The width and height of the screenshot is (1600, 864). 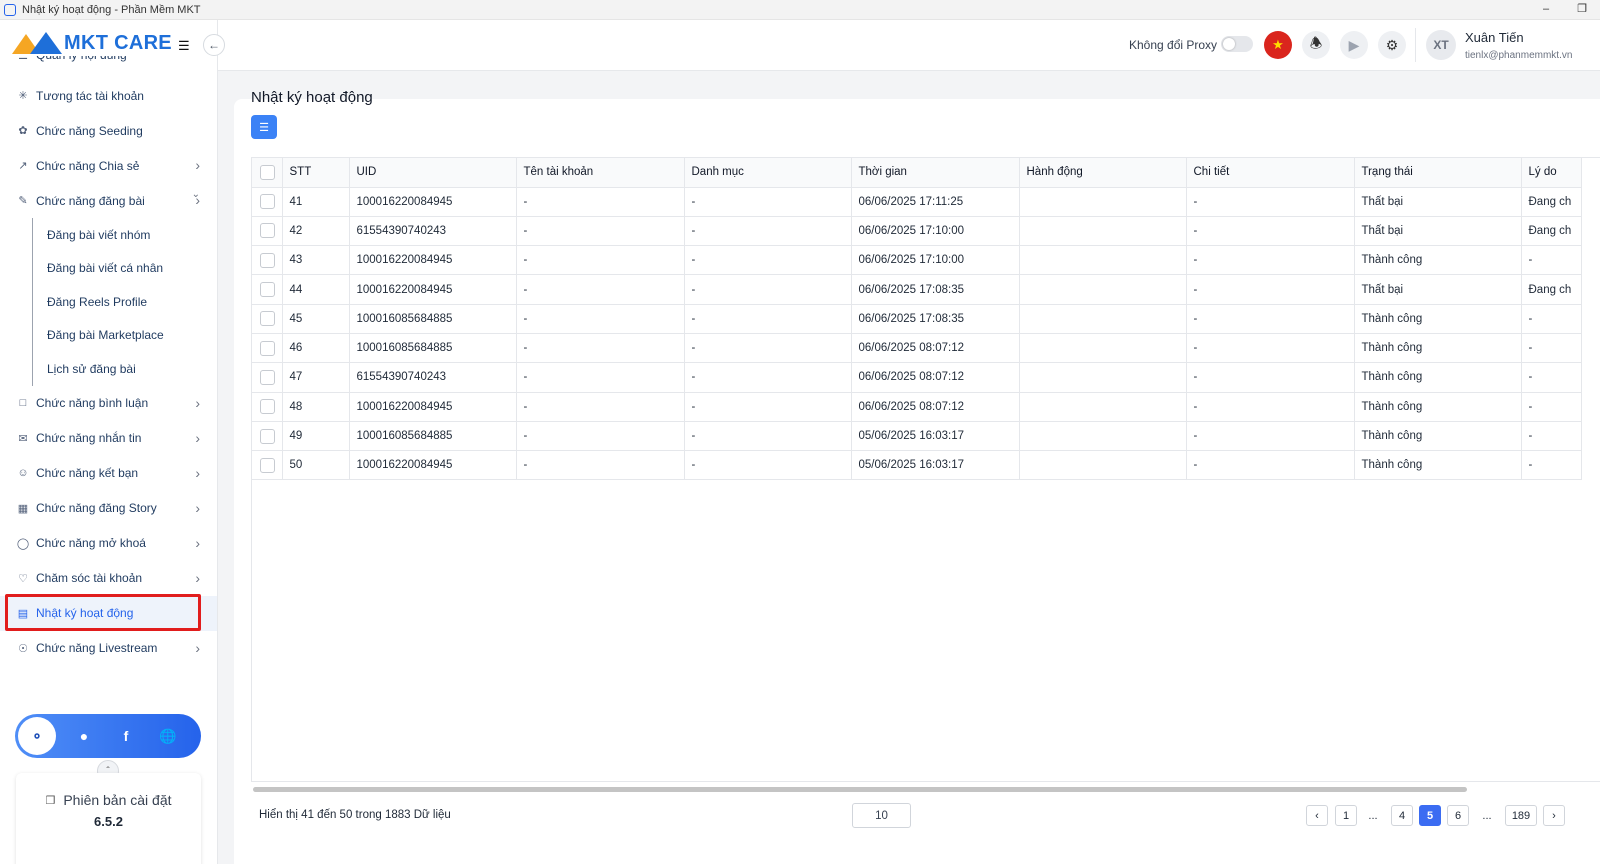 I want to click on sidebar-item-chuc-nang-mo-khoa: ◯ Chức năng mở khoá ›, so click(x=108, y=543).